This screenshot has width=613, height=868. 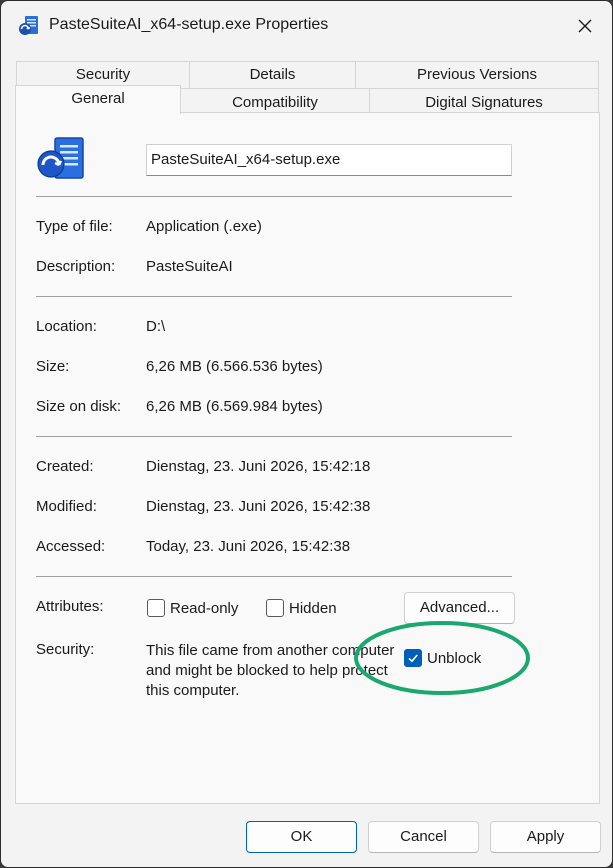 I want to click on read-only-checkbox, so click(x=156, y=608).